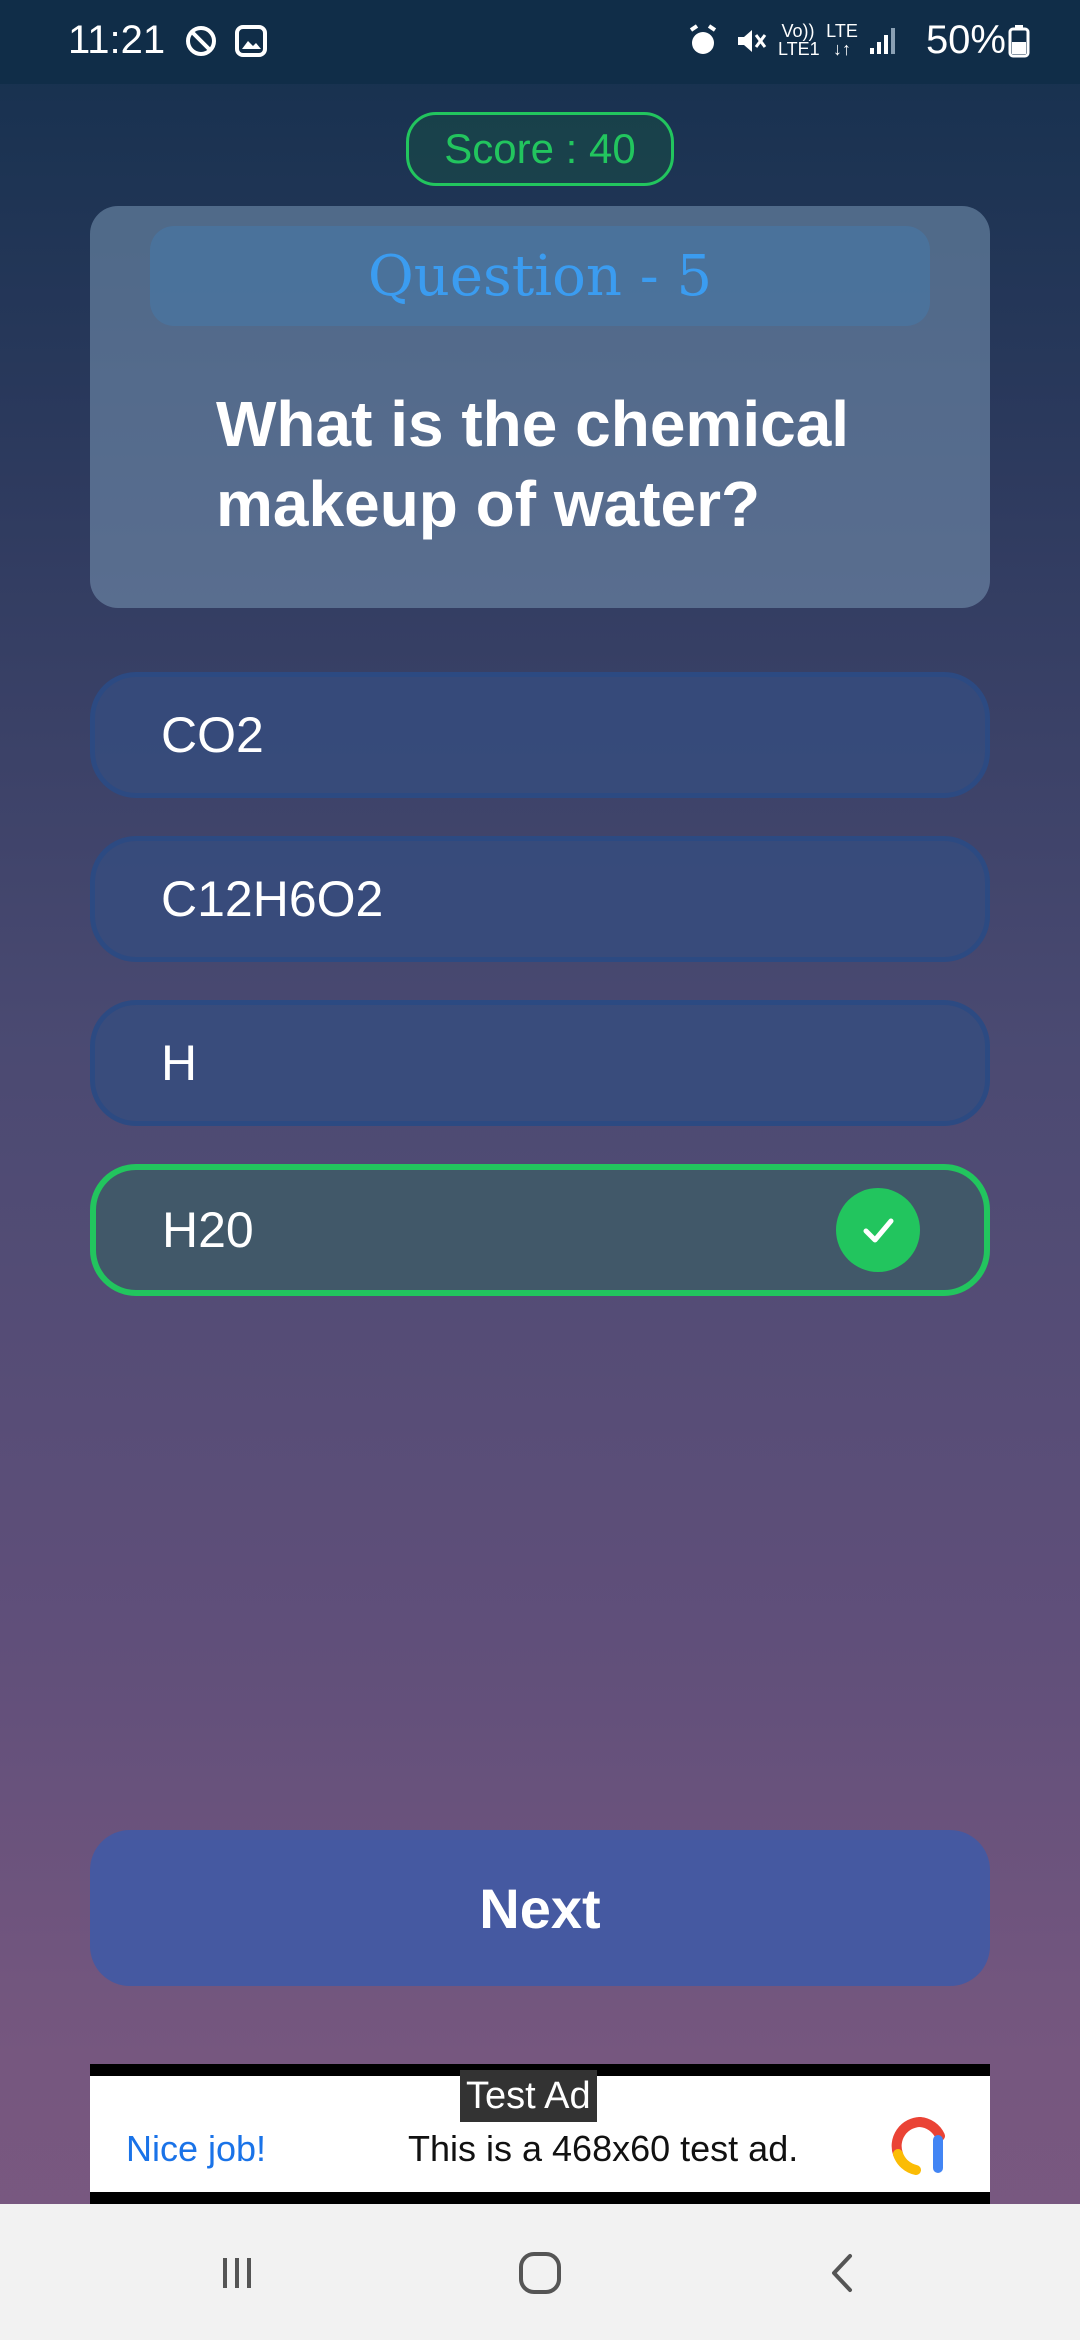 The image size is (1080, 2340). I want to click on back-icon, so click(843, 2273).